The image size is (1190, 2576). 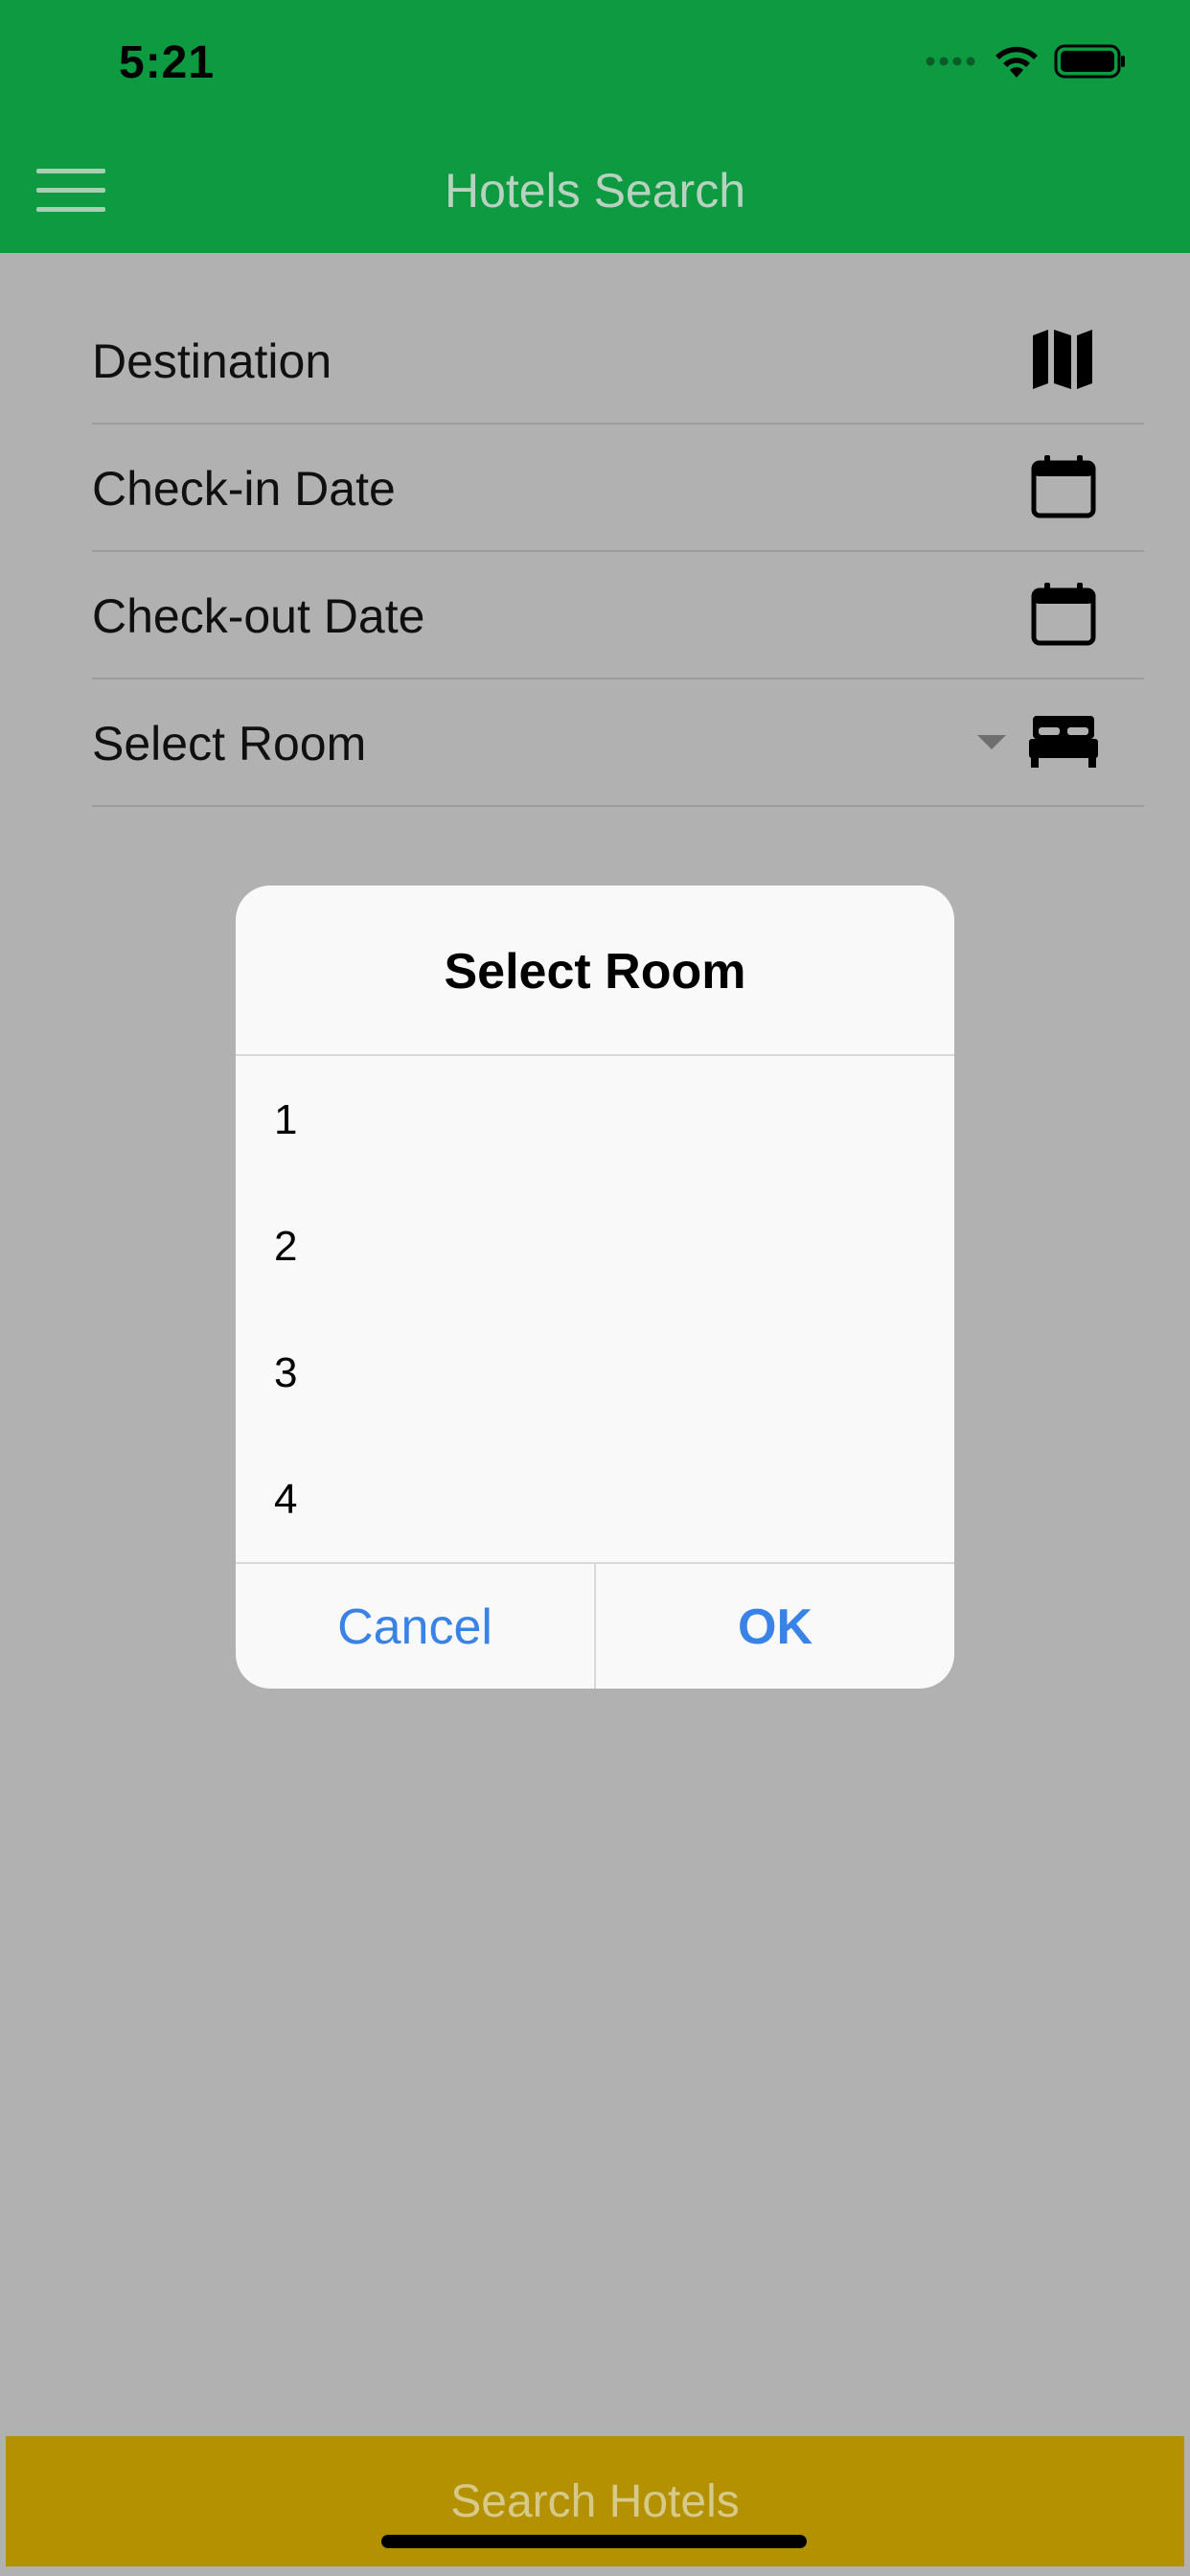 I want to click on wifi-icon, so click(x=1016, y=62).